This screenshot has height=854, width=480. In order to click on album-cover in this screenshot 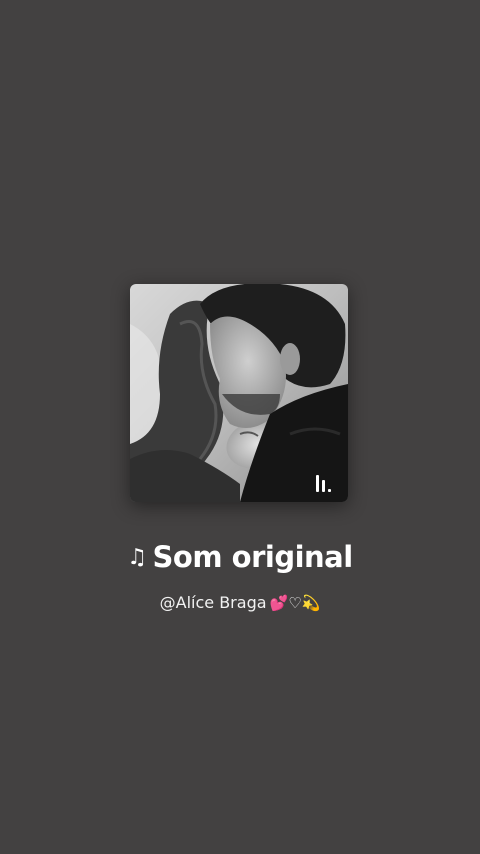, I will do `click(239, 393)`.